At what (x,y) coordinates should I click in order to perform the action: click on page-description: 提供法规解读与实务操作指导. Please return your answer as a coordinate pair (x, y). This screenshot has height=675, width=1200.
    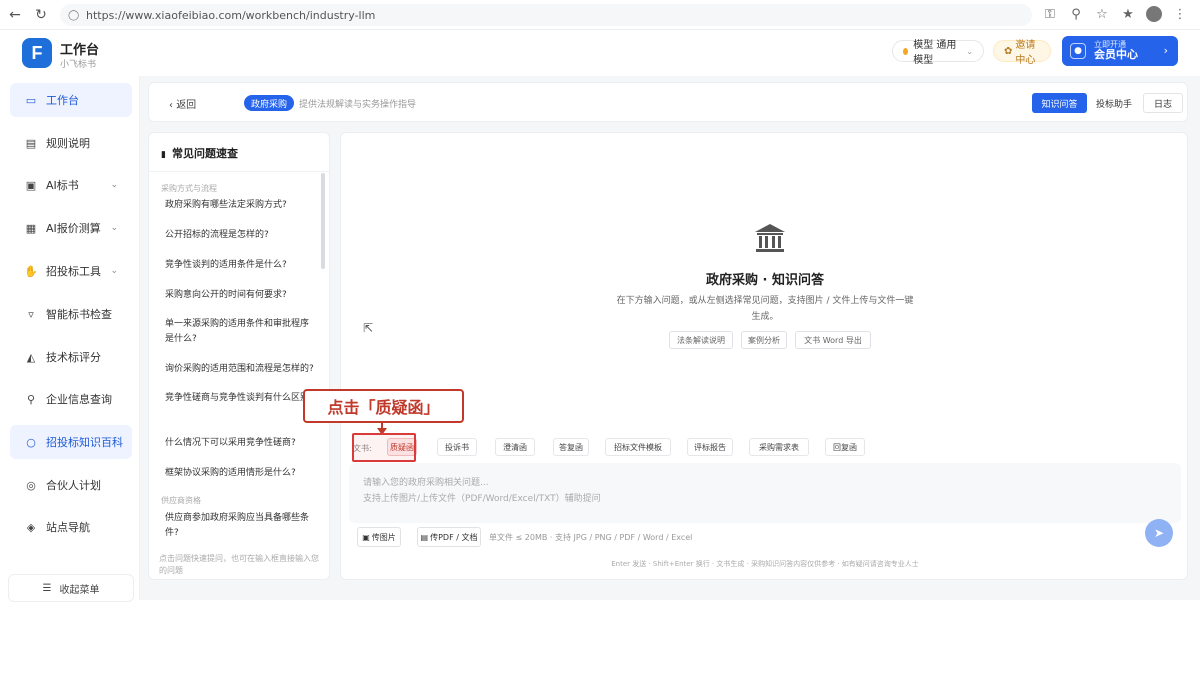
    Looking at the image, I should click on (358, 105).